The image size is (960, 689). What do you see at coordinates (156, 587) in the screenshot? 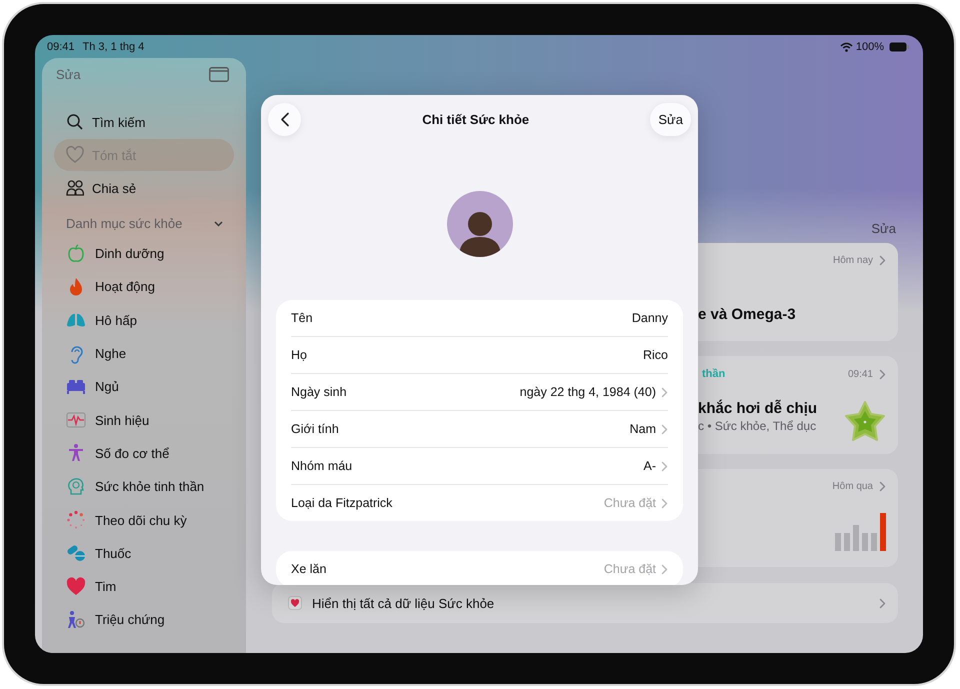
I see `category-item: Tim` at bounding box center [156, 587].